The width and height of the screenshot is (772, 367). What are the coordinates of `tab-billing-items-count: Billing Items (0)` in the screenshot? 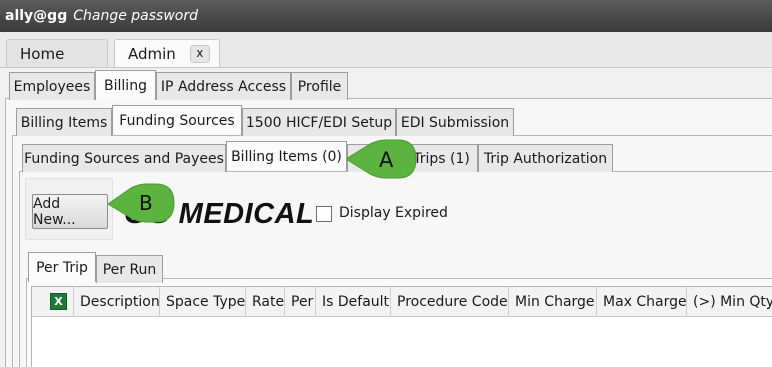 It's located at (286, 156).